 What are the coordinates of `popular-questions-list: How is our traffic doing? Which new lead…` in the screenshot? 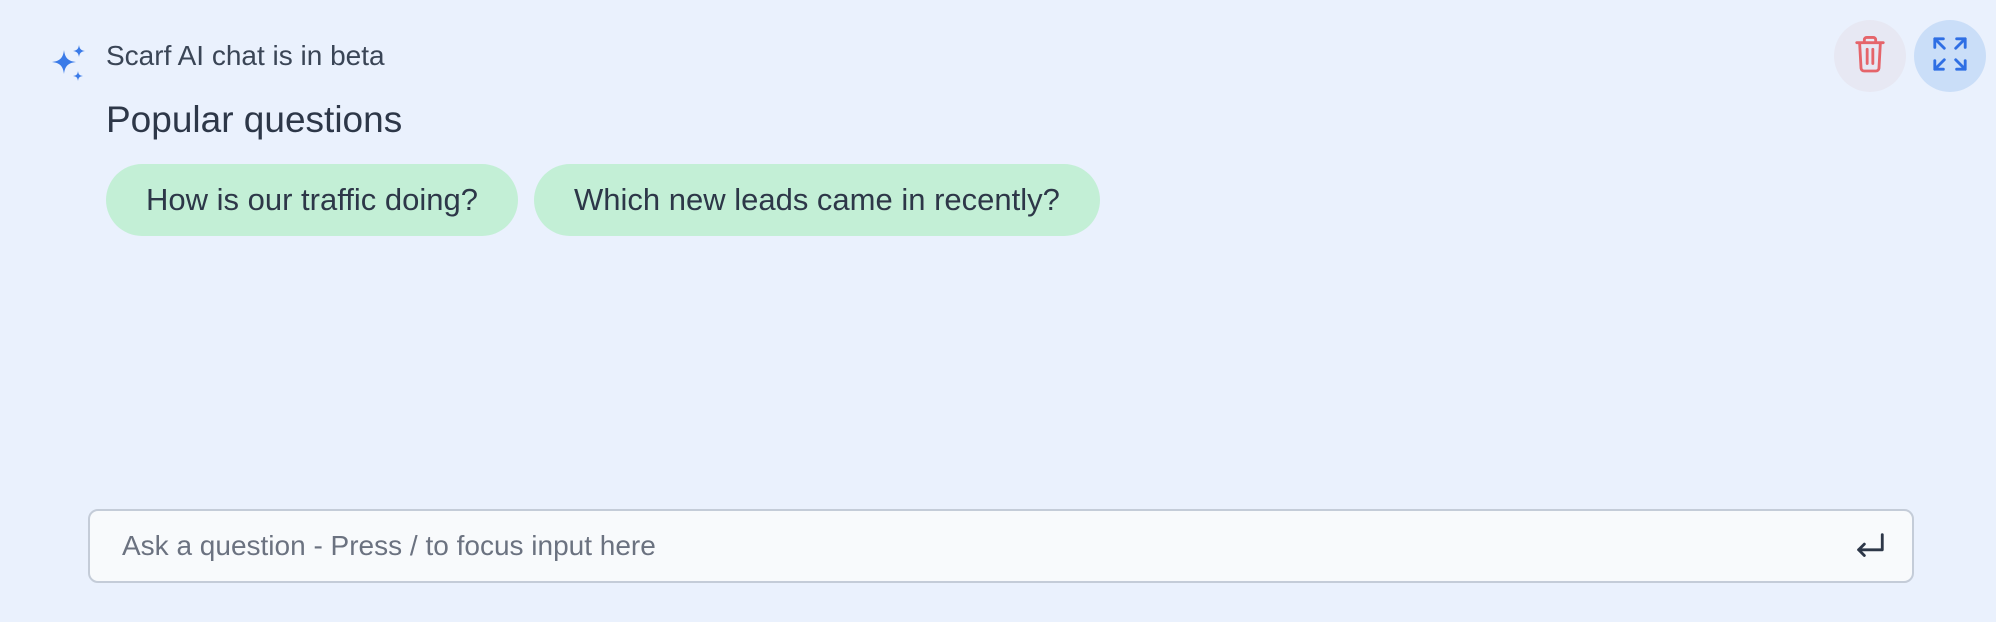 It's located at (603, 200).